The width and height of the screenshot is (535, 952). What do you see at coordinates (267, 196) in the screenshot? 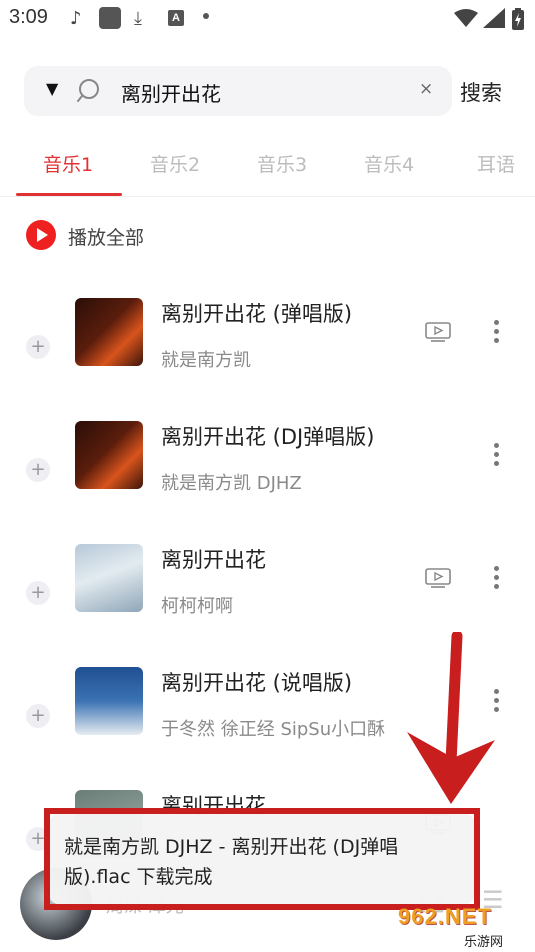
I see `tab-divider` at bounding box center [267, 196].